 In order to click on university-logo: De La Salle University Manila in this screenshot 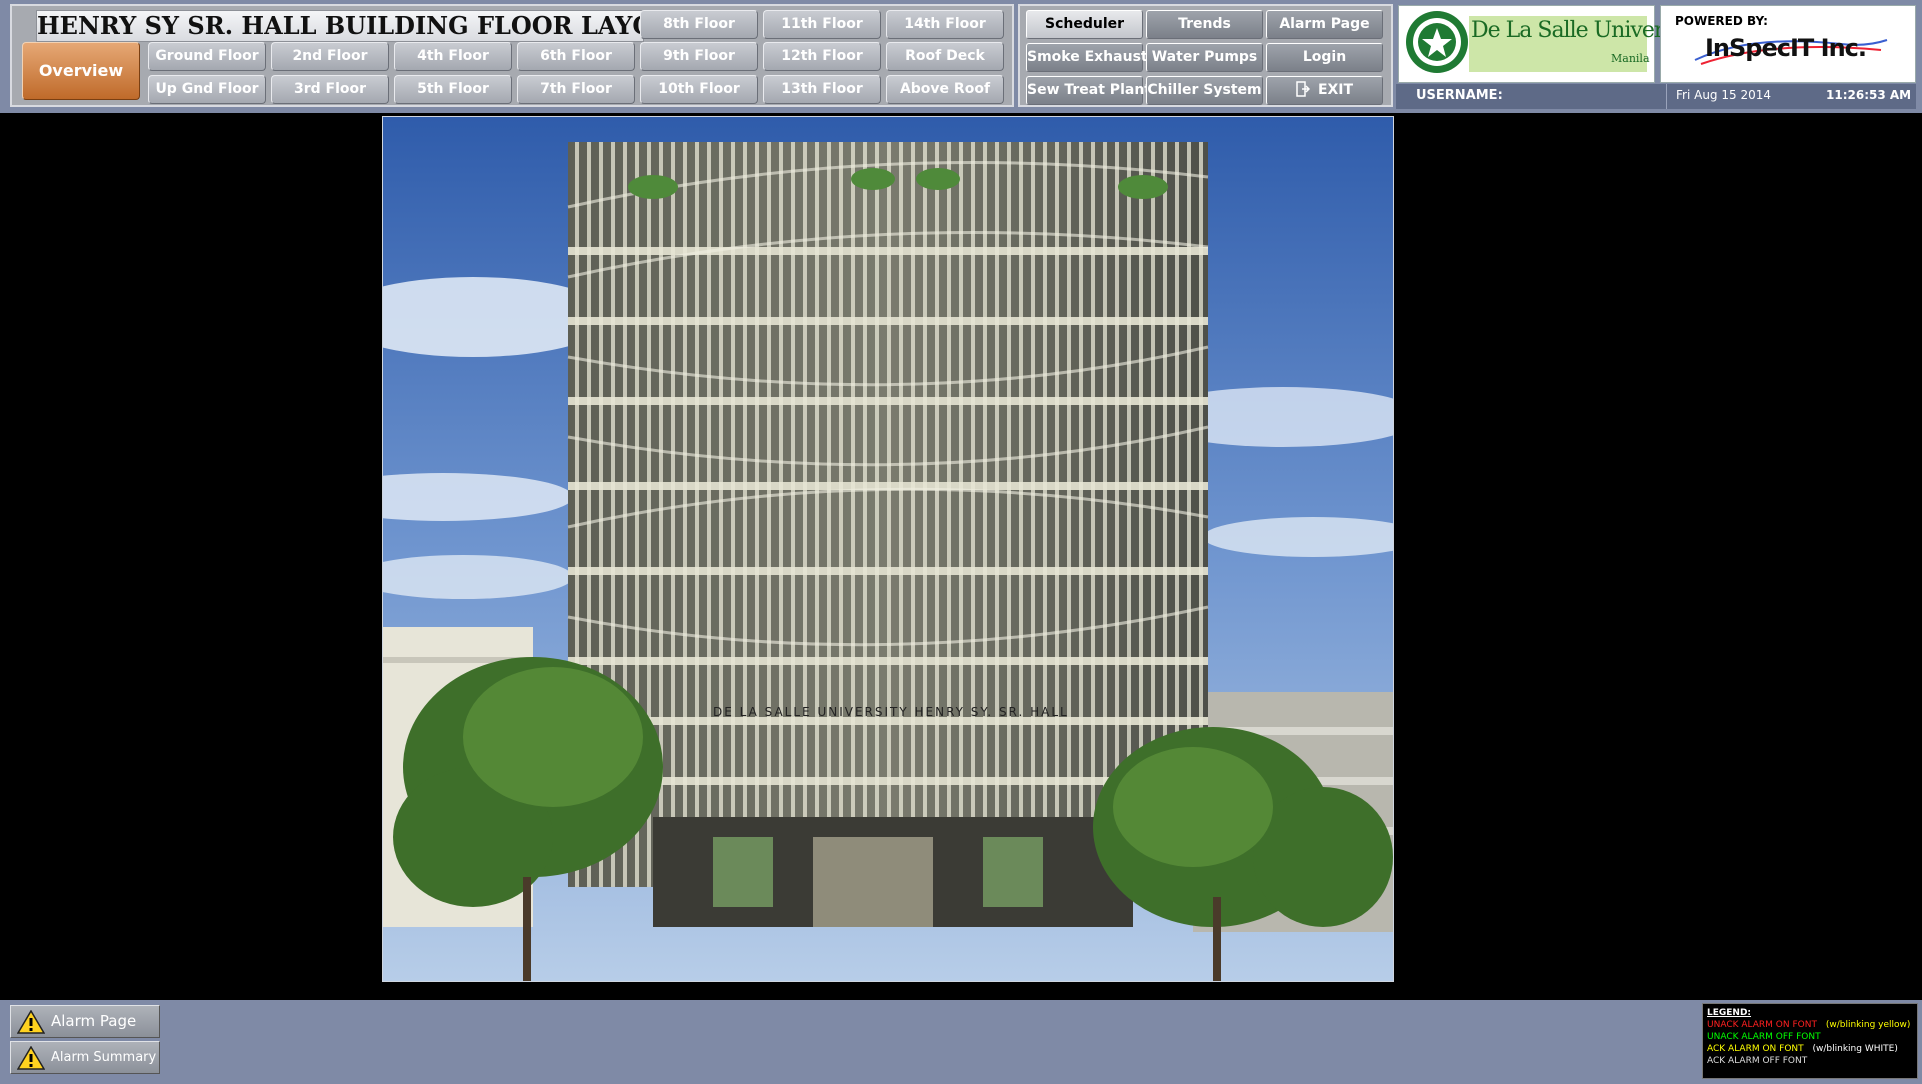, I will do `click(1549, 44)`.